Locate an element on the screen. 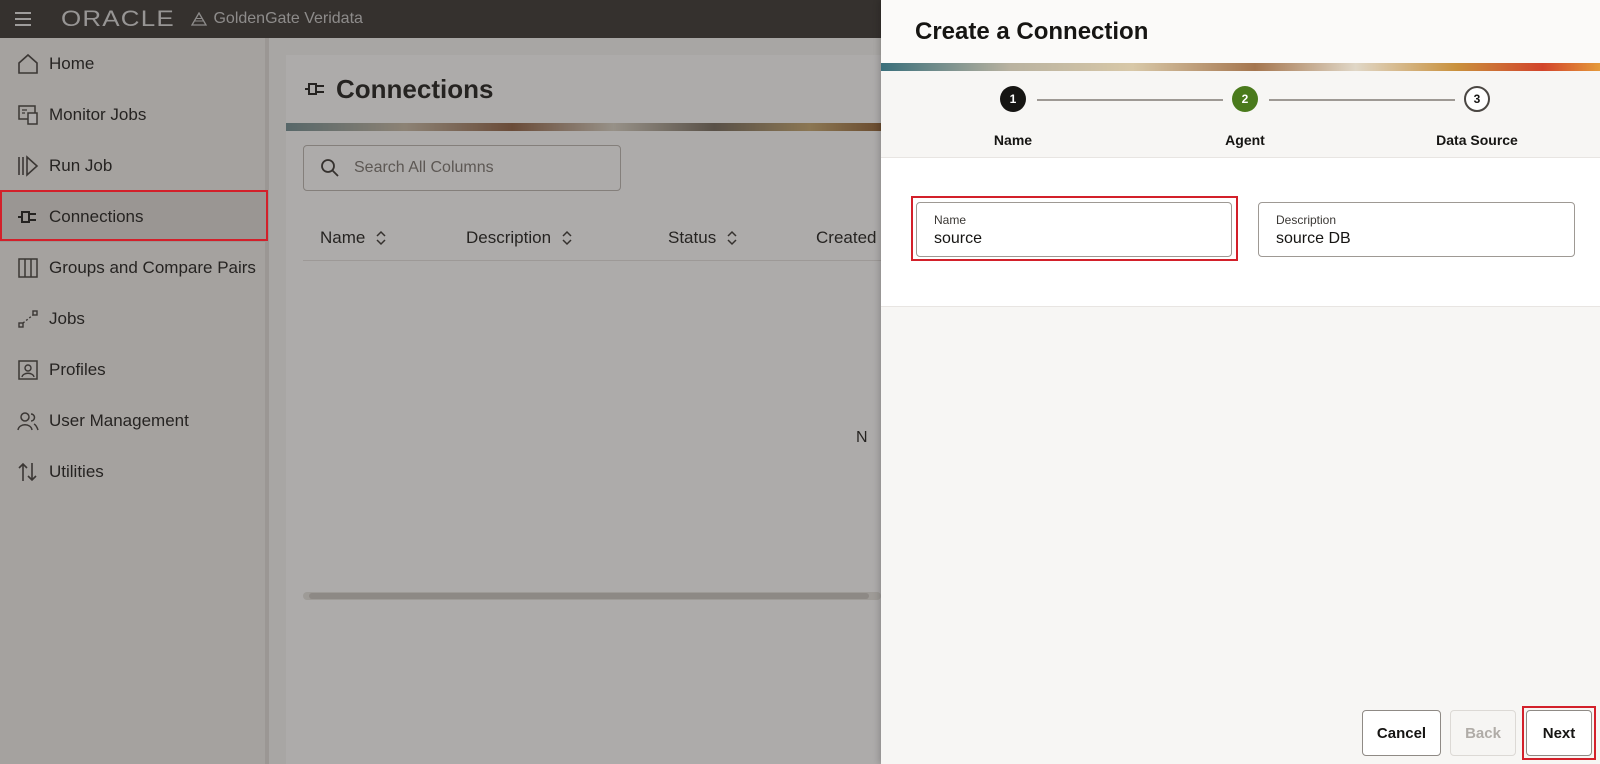 This screenshot has height=764, width=1600. column-header-description: Description is located at coordinates (519, 238).